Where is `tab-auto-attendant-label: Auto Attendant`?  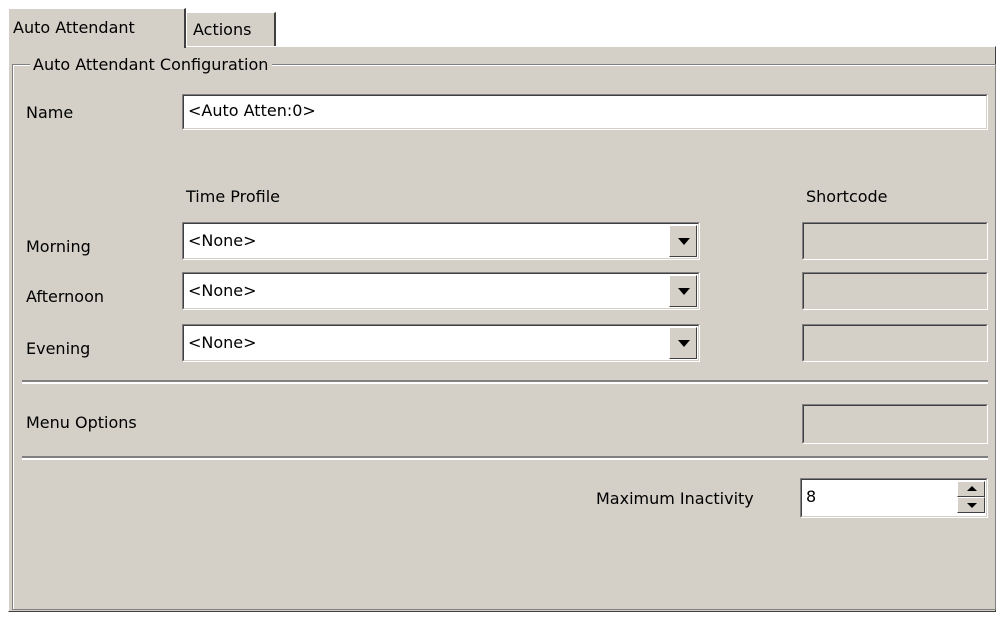
tab-auto-attendant-label: Auto Attendant is located at coordinates (74, 27).